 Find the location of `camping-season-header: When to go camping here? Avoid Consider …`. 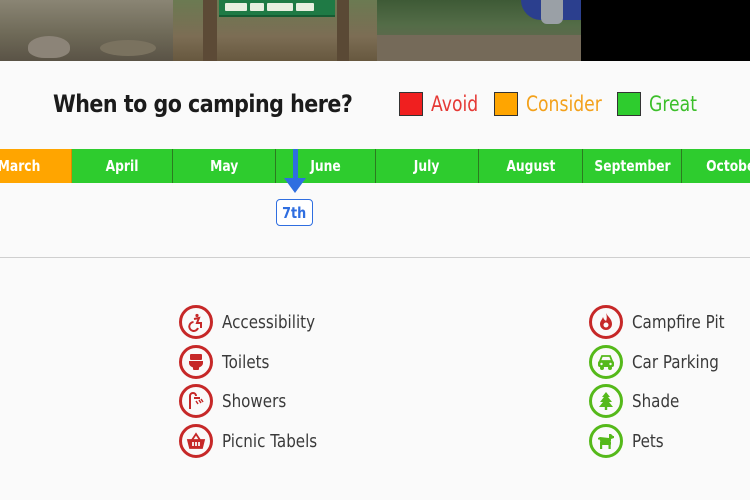

camping-season-header: When to go camping here? Avoid Consider … is located at coordinates (375, 105).